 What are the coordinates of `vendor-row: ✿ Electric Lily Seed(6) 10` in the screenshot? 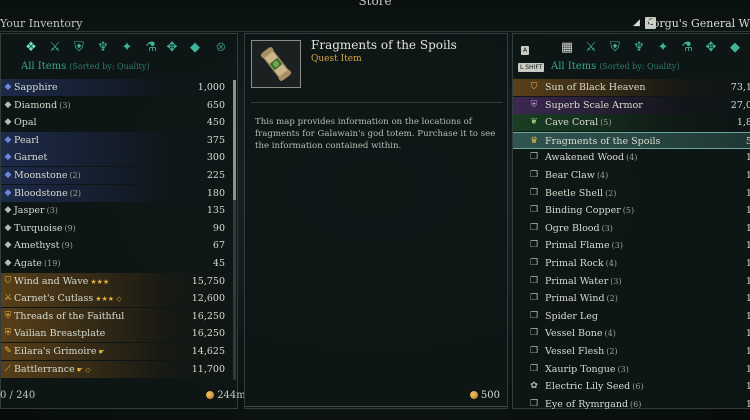 It's located at (631, 386).